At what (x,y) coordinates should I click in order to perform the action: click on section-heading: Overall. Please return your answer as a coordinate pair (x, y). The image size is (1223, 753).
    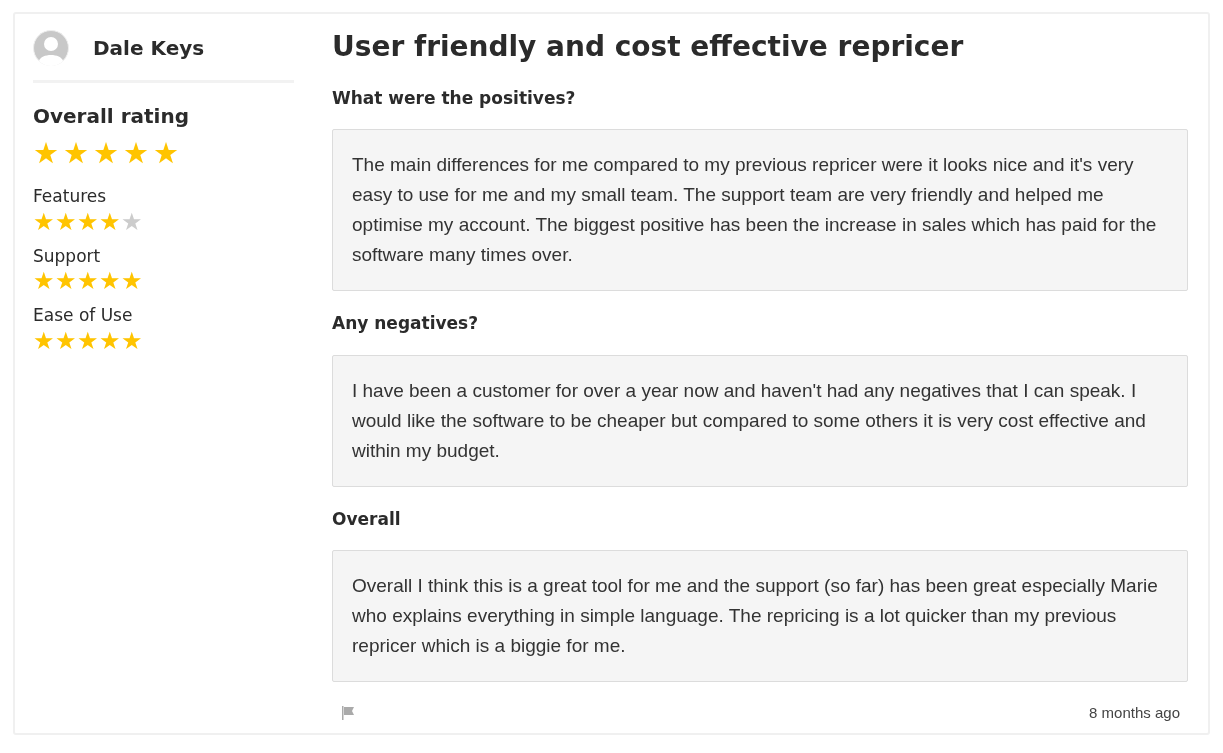
    Looking at the image, I should click on (367, 519).